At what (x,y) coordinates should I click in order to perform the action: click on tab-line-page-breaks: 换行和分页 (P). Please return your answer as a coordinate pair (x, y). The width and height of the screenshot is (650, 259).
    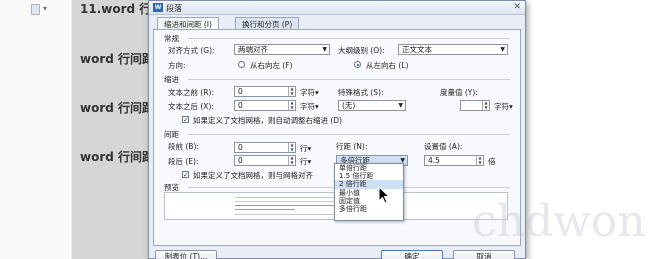
    Looking at the image, I should click on (267, 23).